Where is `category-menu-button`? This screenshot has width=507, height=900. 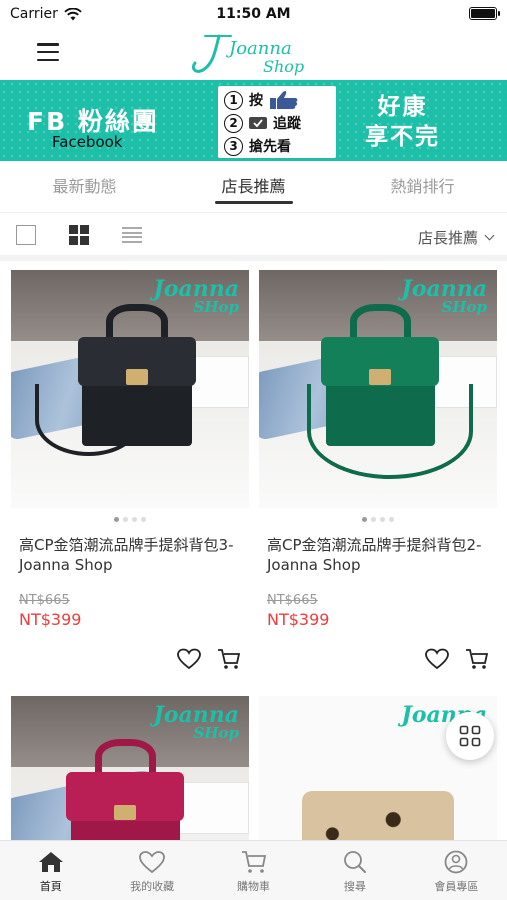 category-menu-button is located at coordinates (470, 736).